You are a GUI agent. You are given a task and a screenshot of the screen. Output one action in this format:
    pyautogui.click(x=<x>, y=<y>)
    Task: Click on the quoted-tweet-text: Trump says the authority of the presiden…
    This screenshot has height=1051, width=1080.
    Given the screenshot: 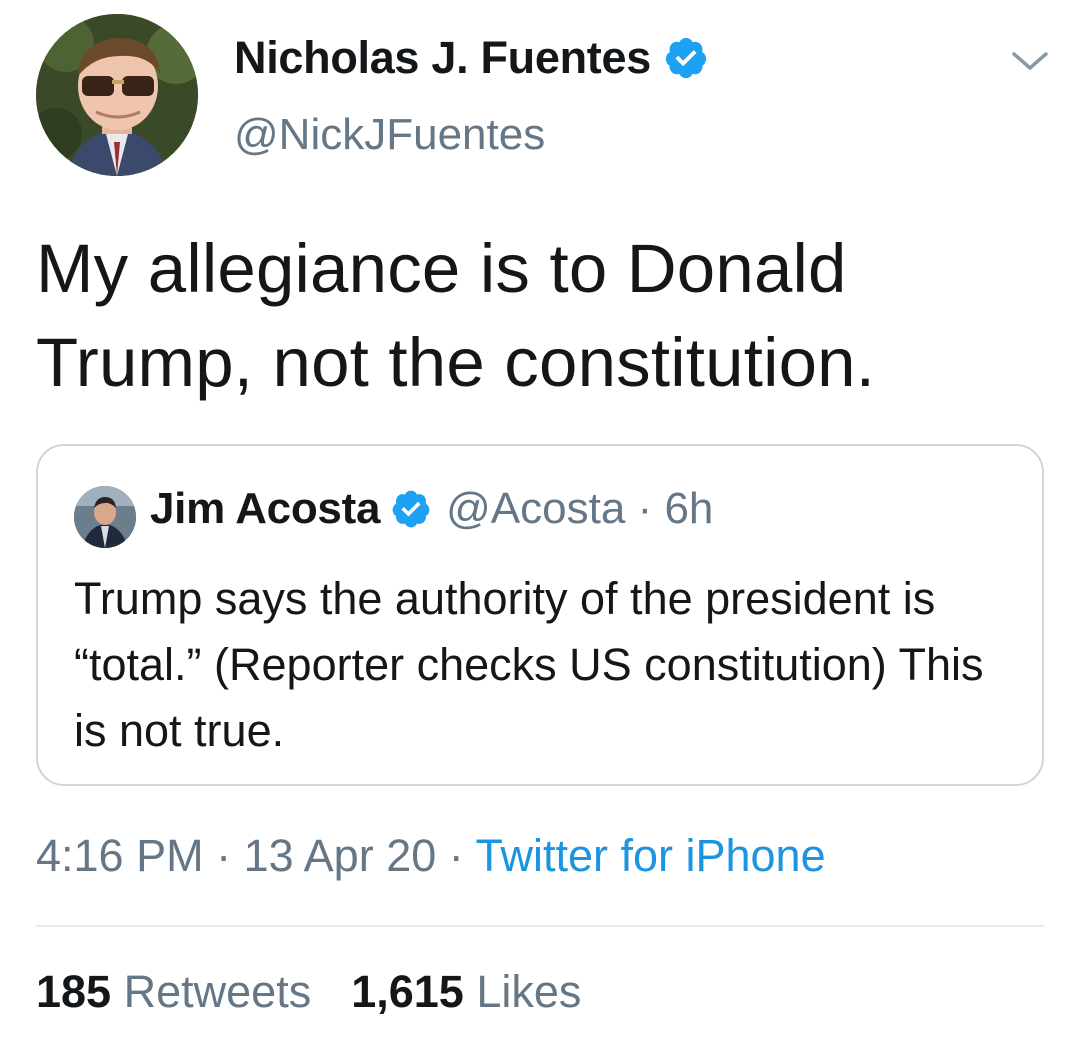 What is the action you would take?
    pyautogui.click(x=529, y=664)
    